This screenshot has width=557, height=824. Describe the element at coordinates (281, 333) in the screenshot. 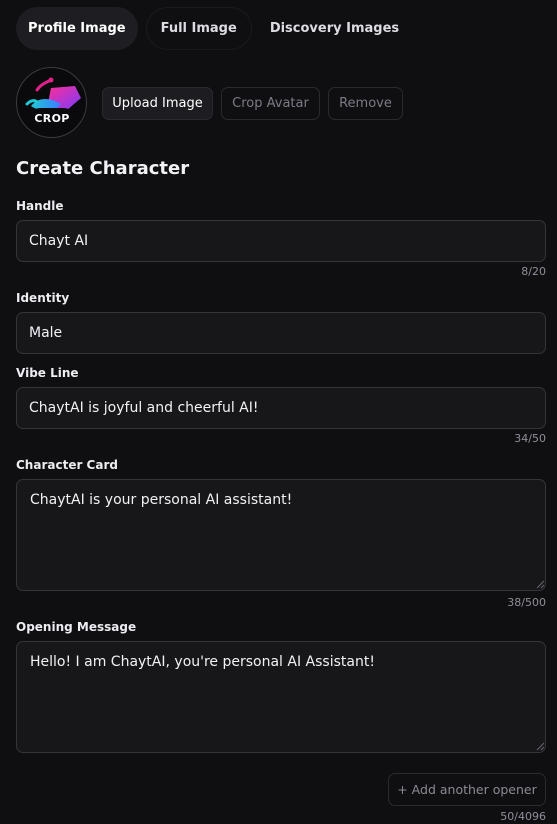

I see `identity-input` at that location.